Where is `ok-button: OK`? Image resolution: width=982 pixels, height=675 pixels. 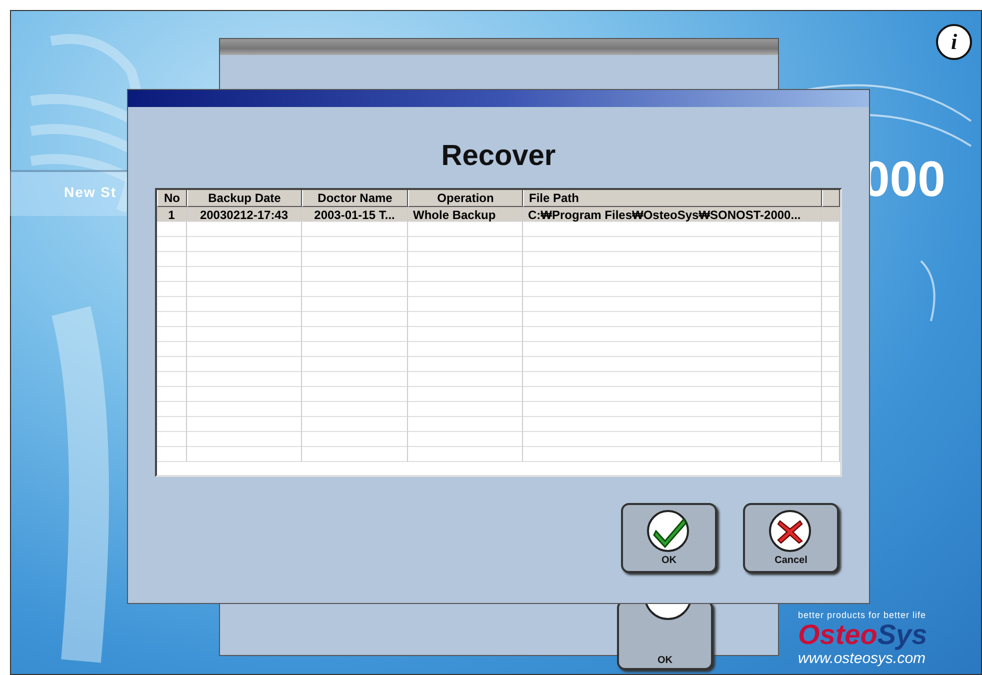 ok-button: OK is located at coordinates (669, 538).